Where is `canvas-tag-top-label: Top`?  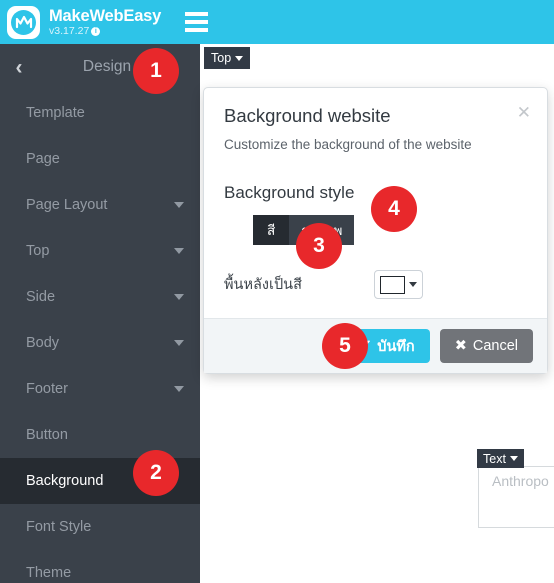
canvas-tag-top-label: Top is located at coordinates (221, 58).